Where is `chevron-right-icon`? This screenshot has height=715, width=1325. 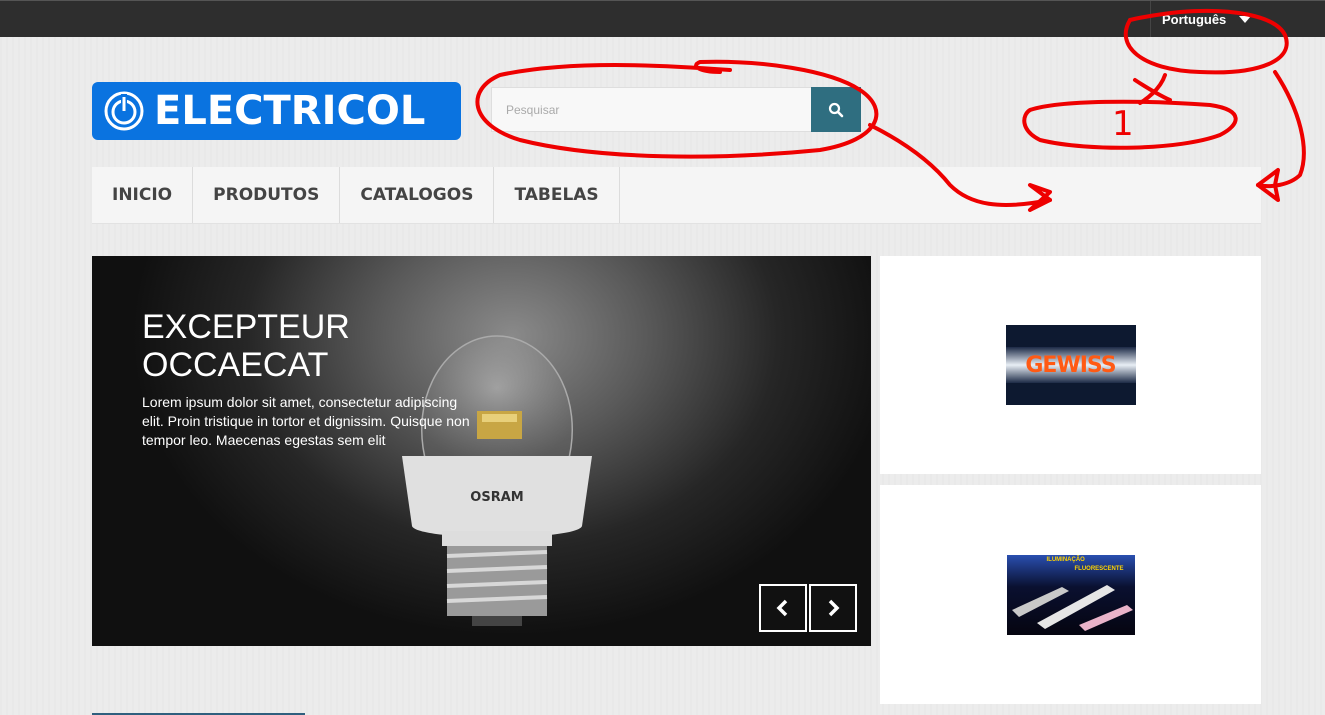 chevron-right-icon is located at coordinates (834, 608).